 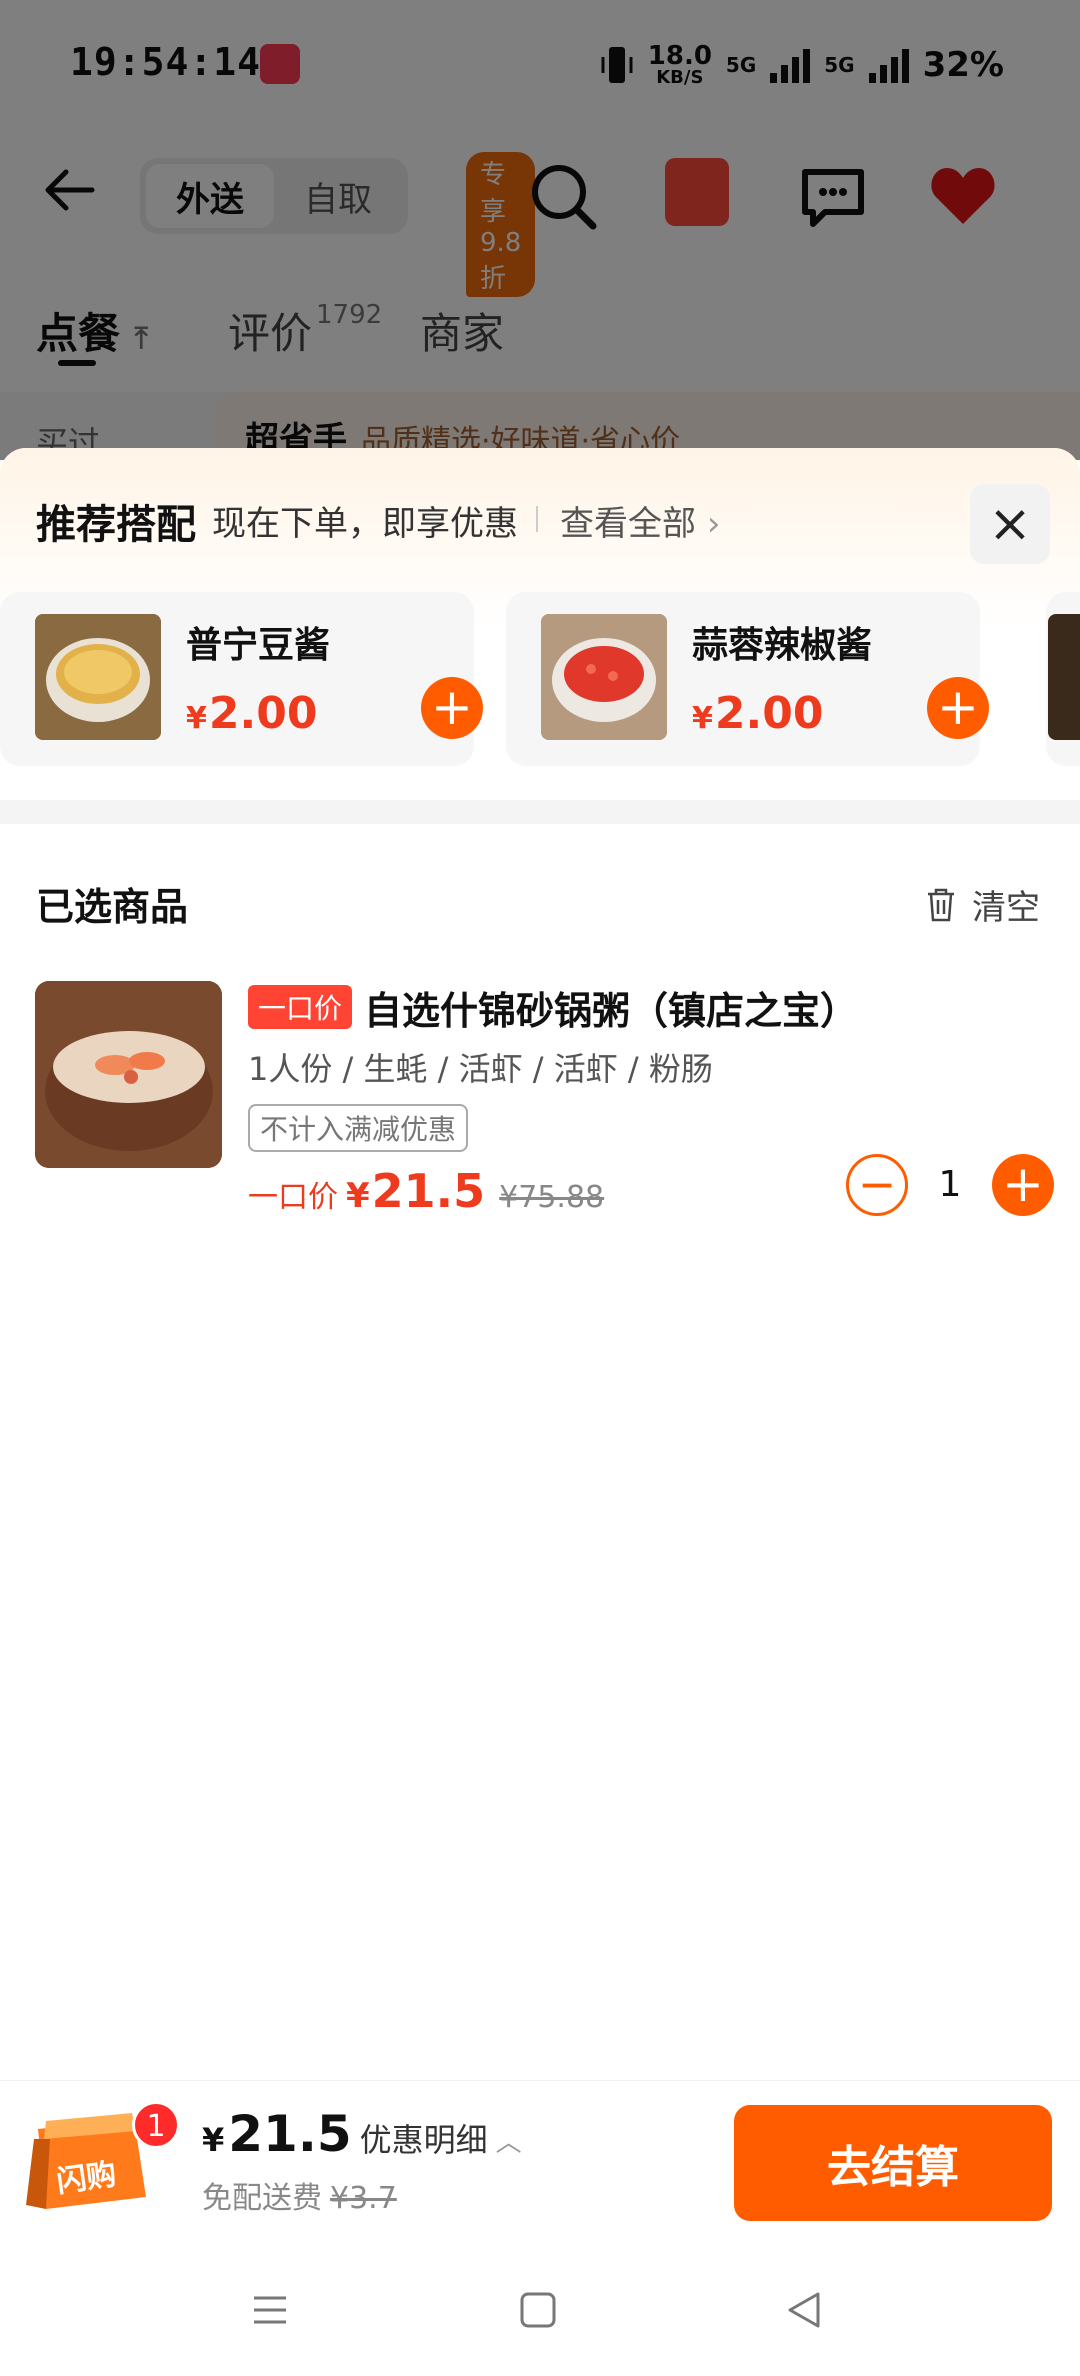 I want to click on item-original-price: ¥75.88, so click(x=552, y=1197).